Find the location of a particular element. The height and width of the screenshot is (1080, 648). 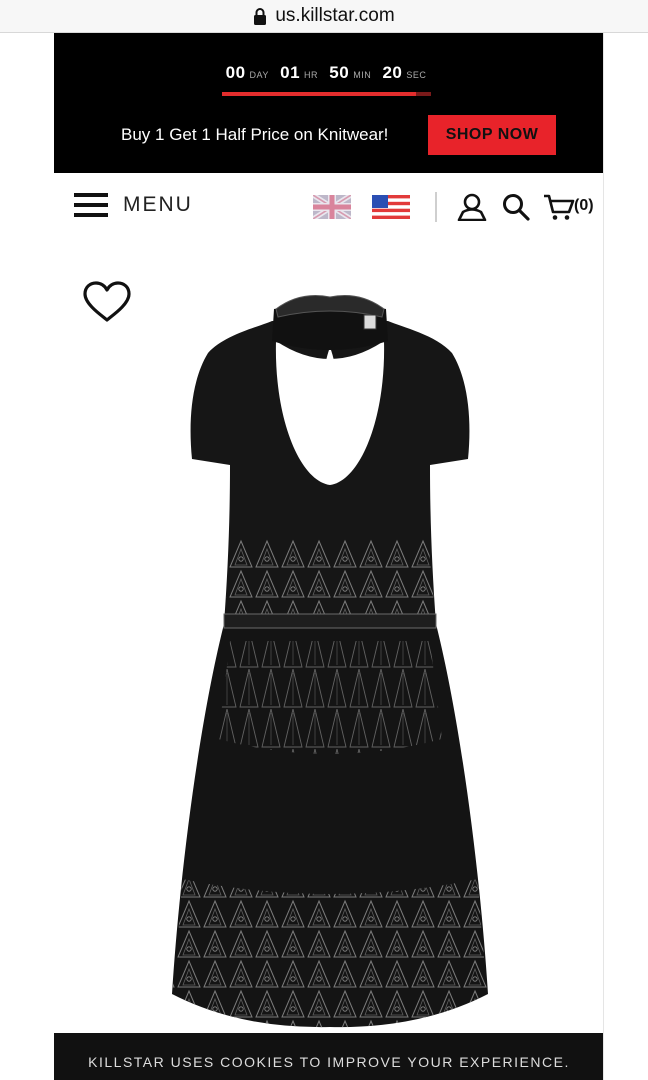

nav-bar: MENU (0) is located at coordinates (329, 208).